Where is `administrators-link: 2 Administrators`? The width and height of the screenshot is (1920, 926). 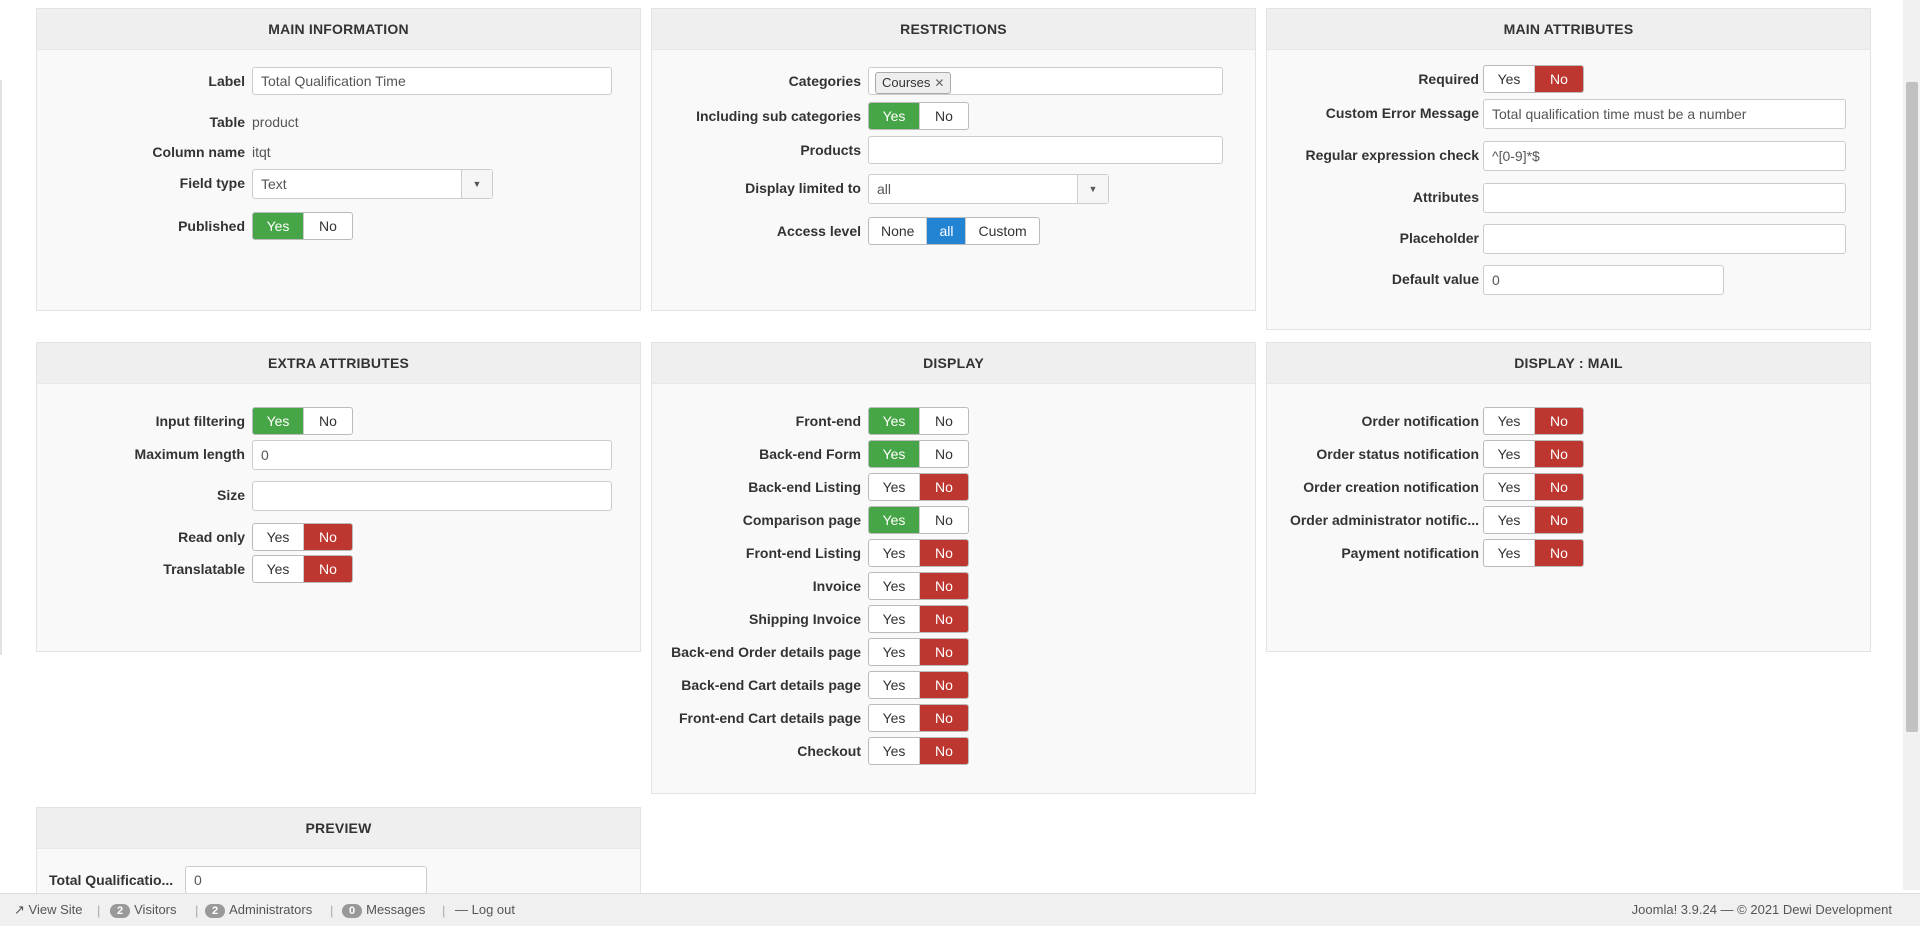 administrators-link: 2 Administrators is located at coordinates (258, 910).